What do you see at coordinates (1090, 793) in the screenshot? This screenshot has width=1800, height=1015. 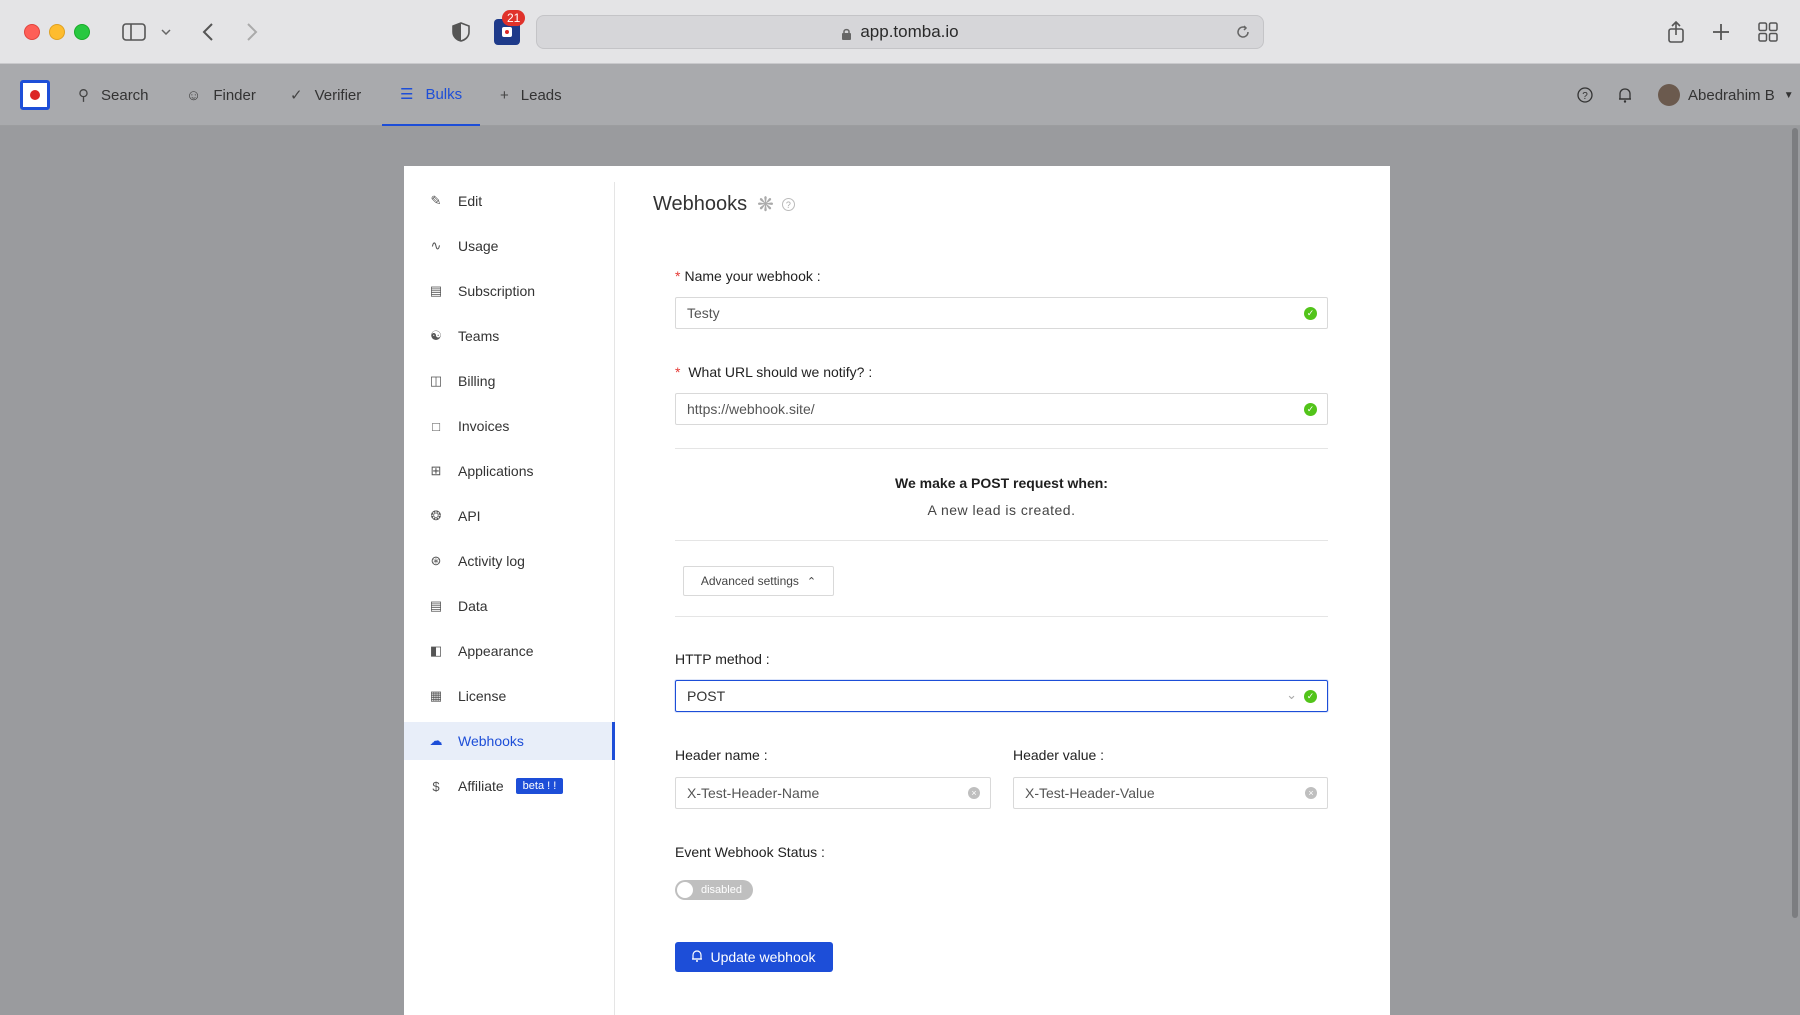 I see `header-value-value: X-Test-Header-Value` at bounding box center [1090, 793].